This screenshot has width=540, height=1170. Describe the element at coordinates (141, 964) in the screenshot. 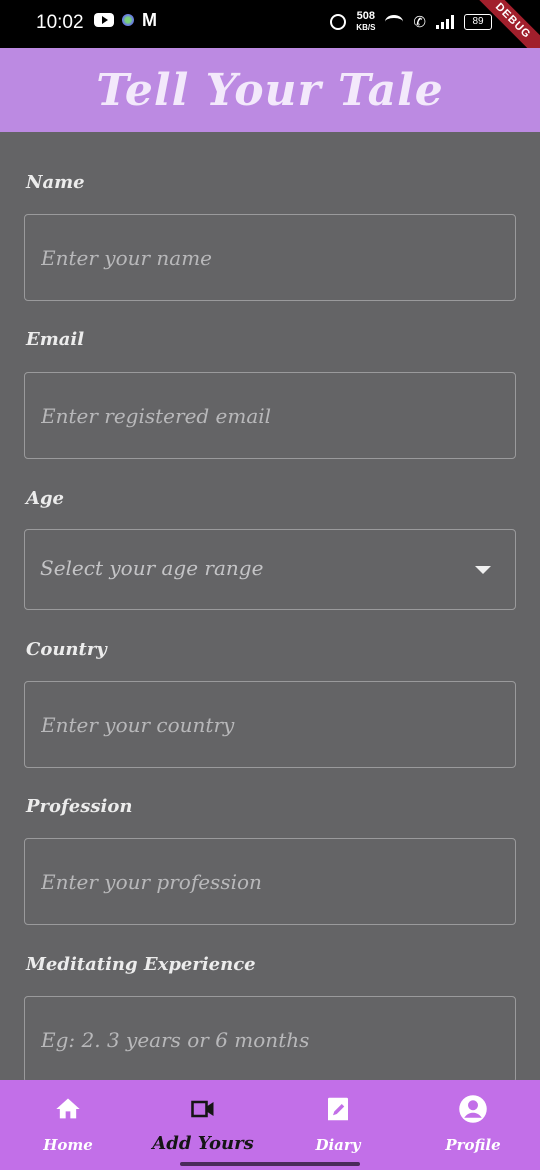

I see `experience-label: Meditating Experience` at that location.